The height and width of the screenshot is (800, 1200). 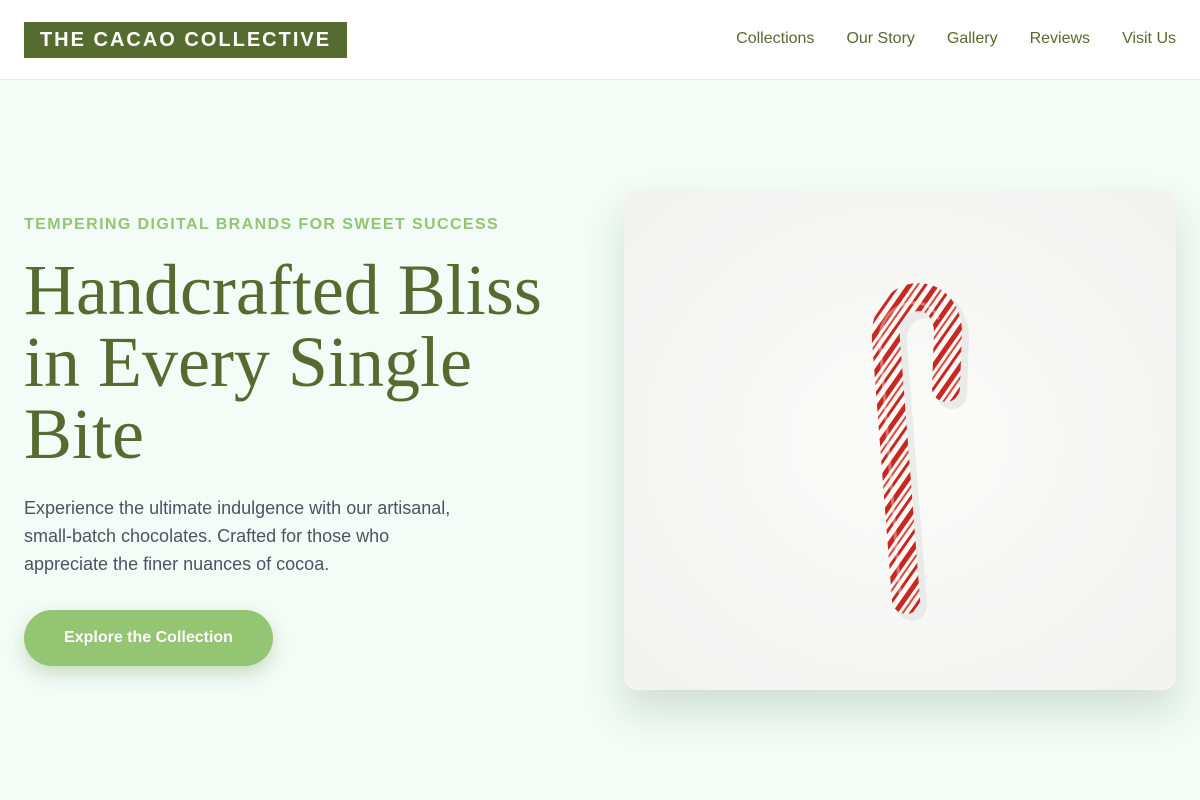 What do you see at coordinates (148, 638) in the screenshot?
I see `explore-collection-button: Explore the Collection` at bounding box center [148, 638].